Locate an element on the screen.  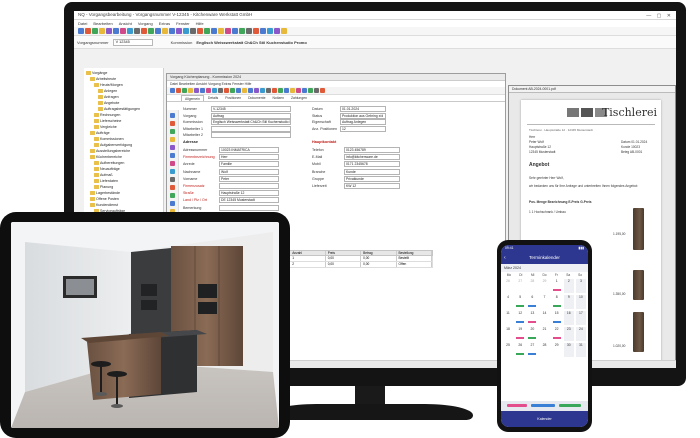
field-value: 0123 456789 is located at coordinates (372, 150).